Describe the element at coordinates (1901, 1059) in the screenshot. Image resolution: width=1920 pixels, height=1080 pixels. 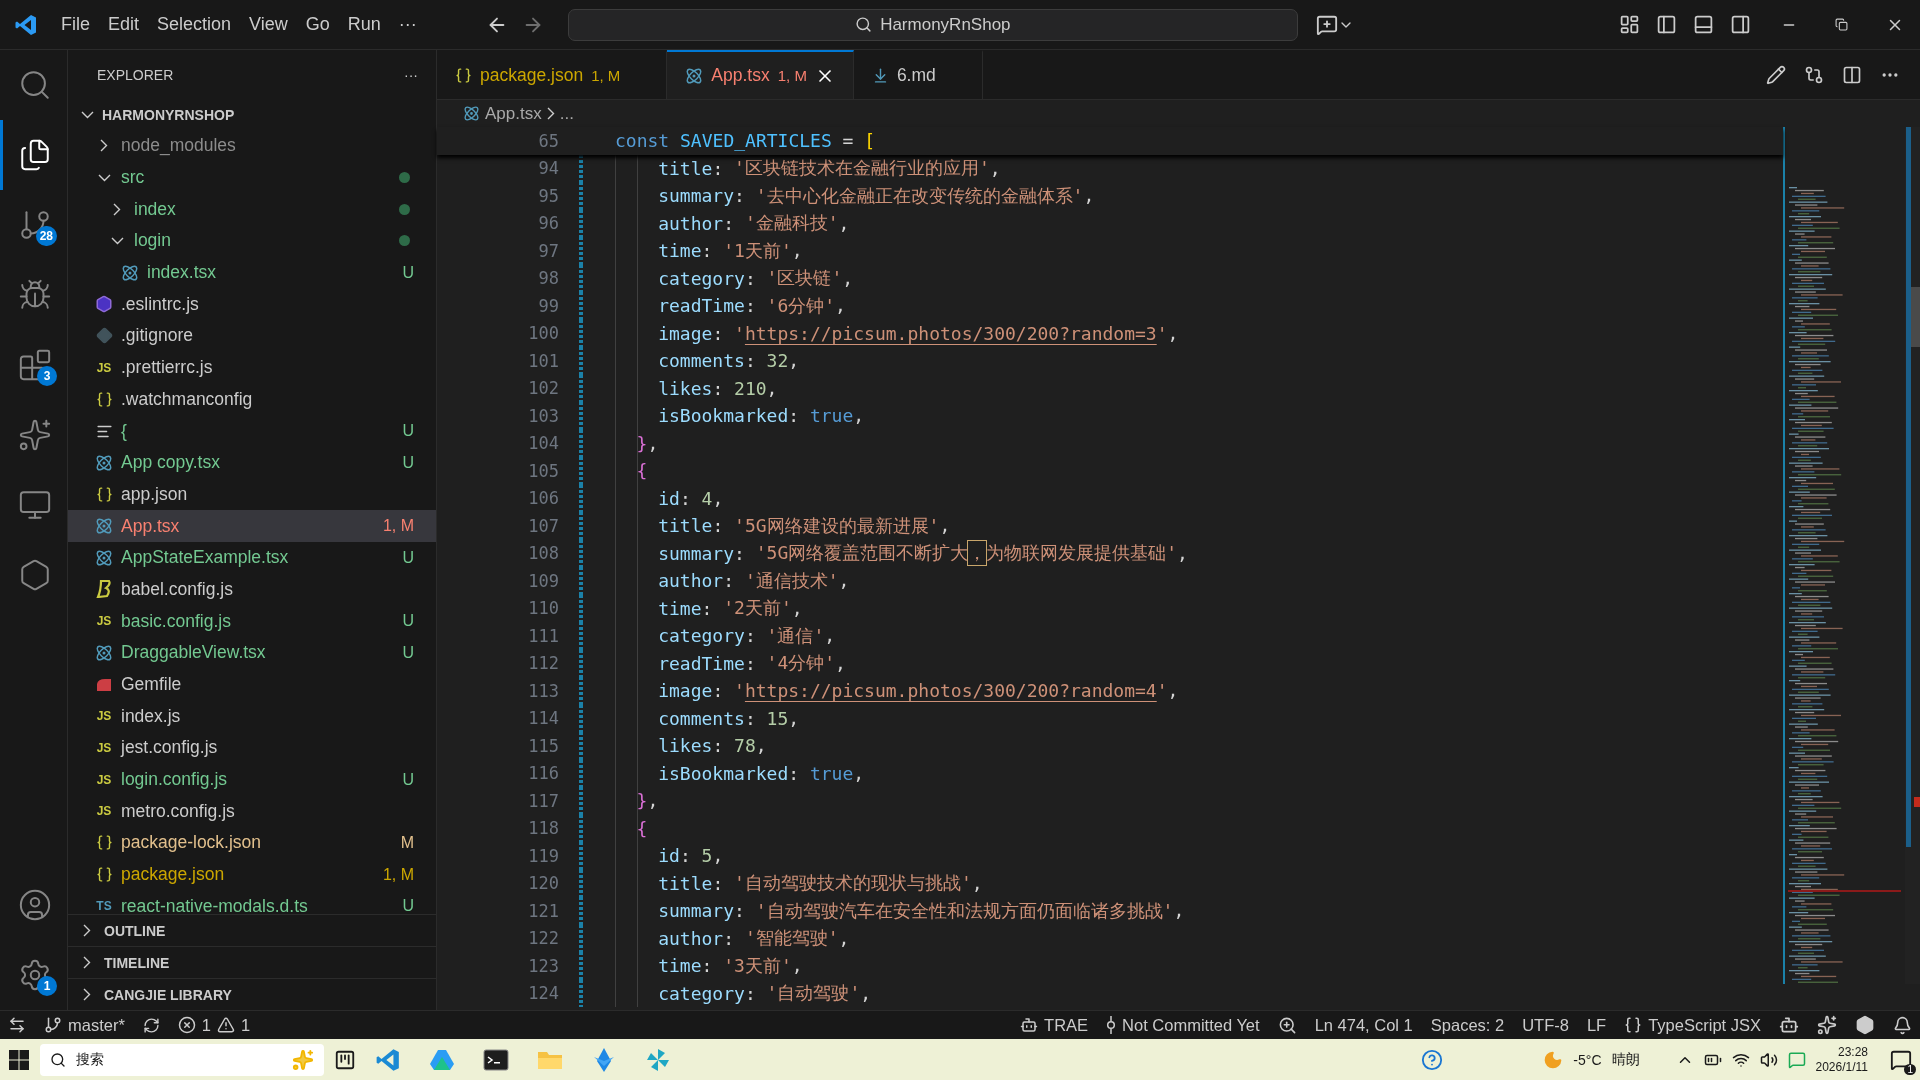
I see `notification-icon` at that location.